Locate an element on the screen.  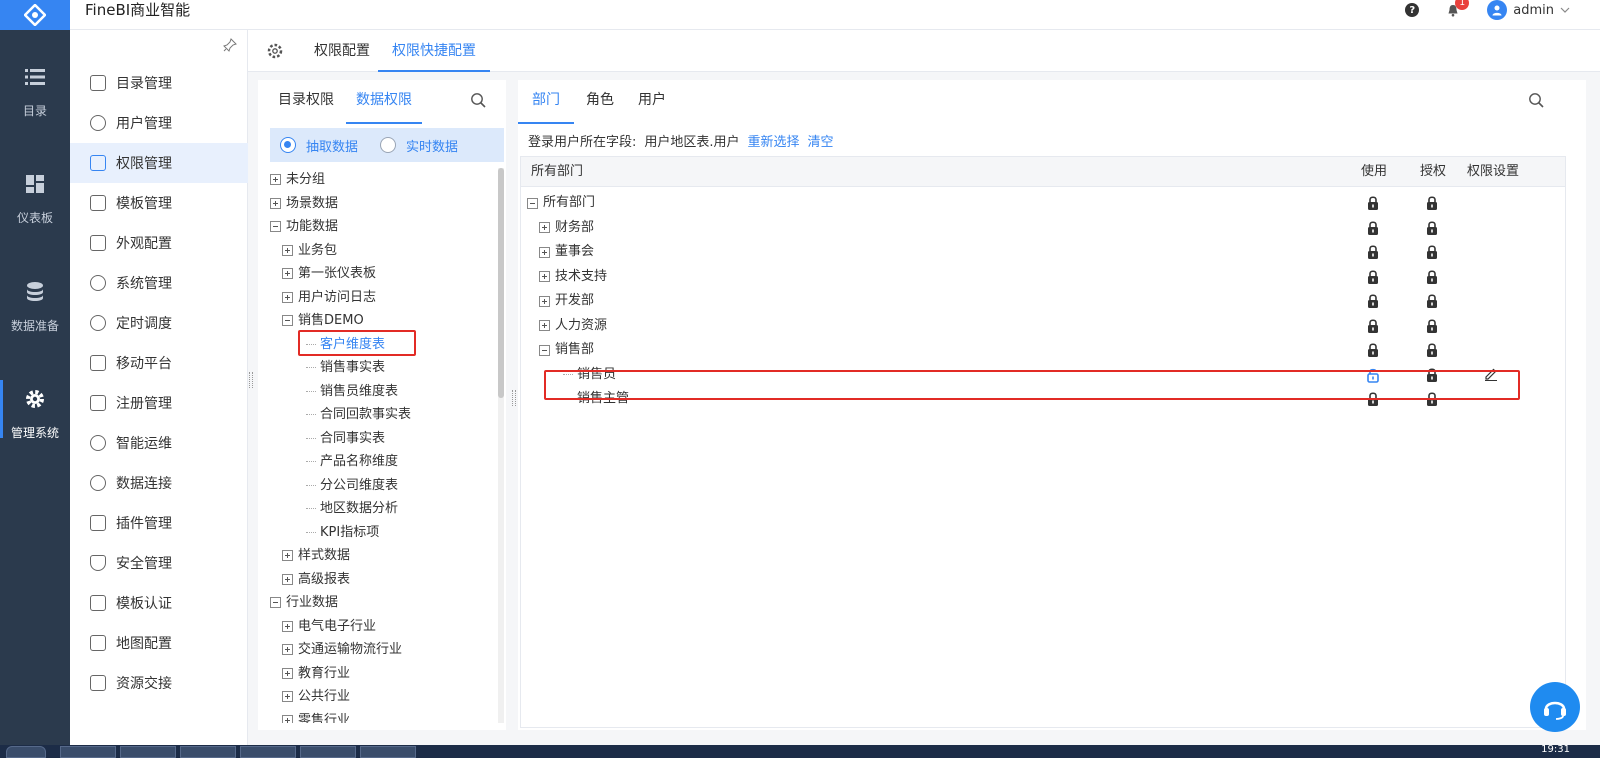
table-row: 董事会 is located at coordinates (1043, 252).